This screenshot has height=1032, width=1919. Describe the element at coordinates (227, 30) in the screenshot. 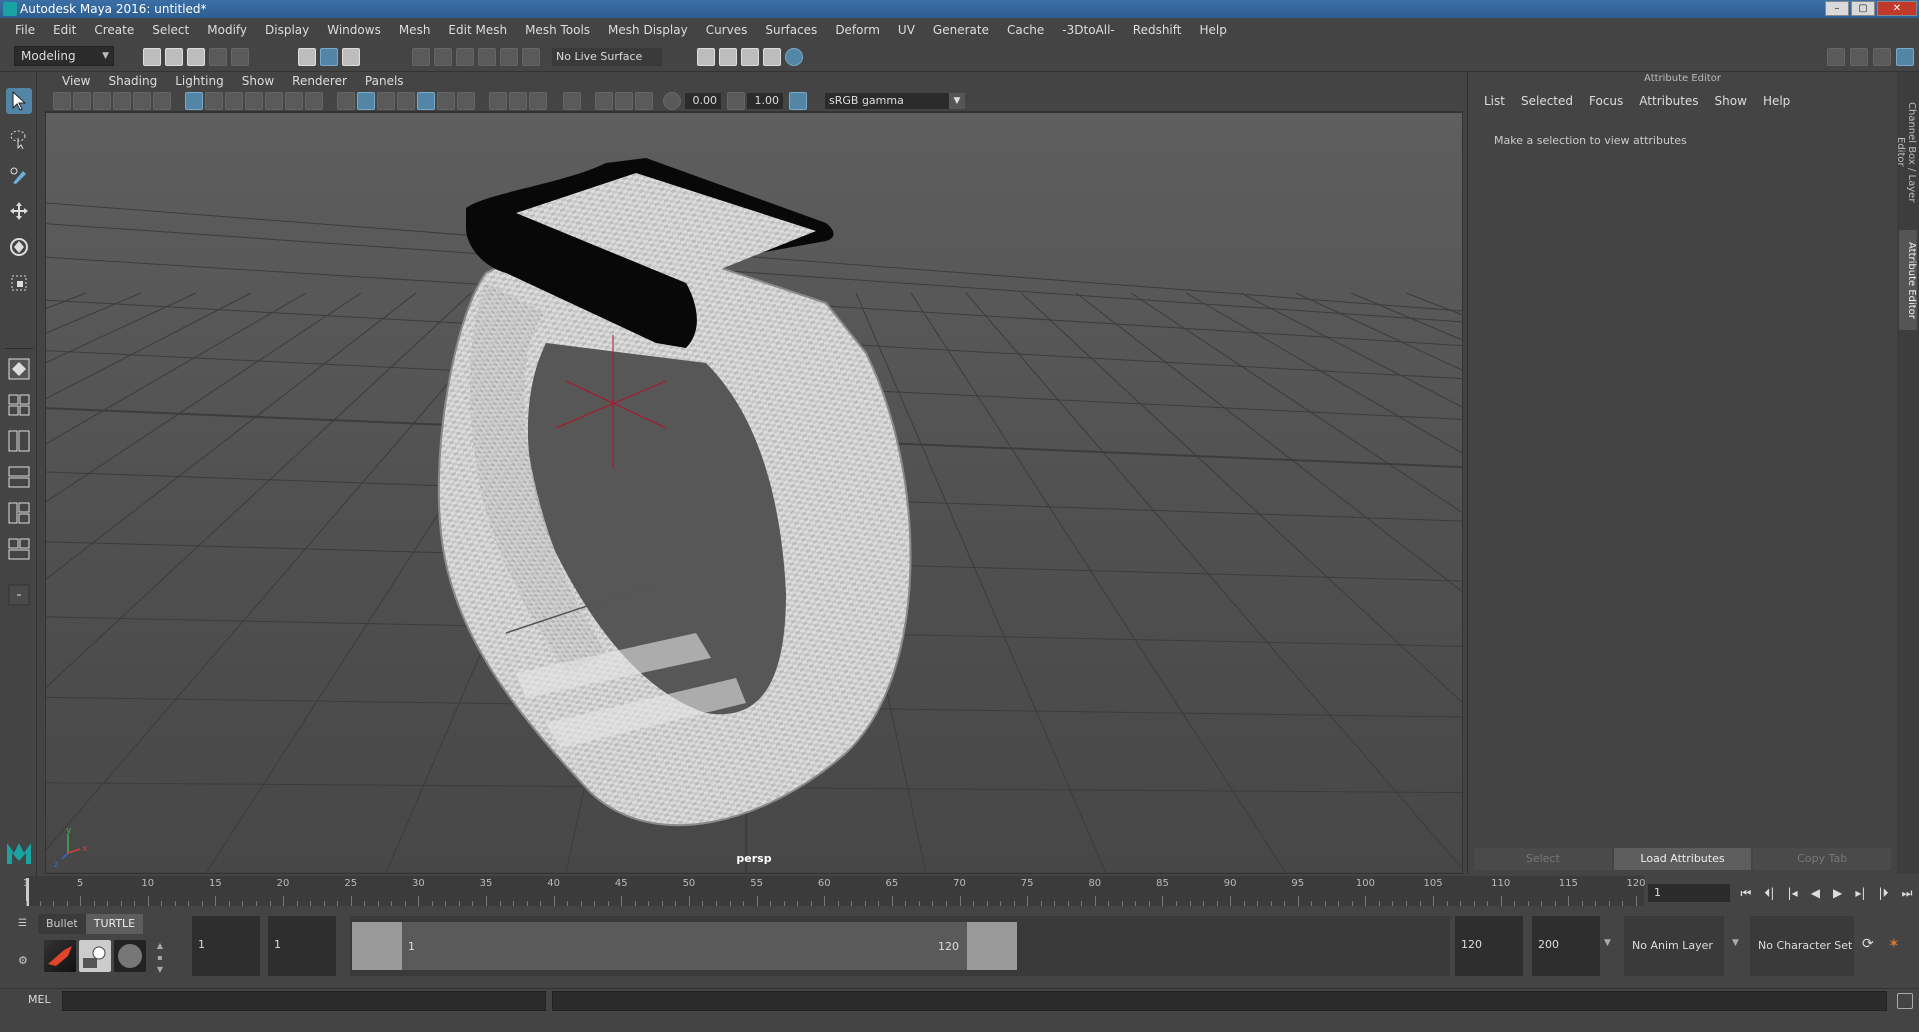

I see `menu-modify: Modify` at that location.